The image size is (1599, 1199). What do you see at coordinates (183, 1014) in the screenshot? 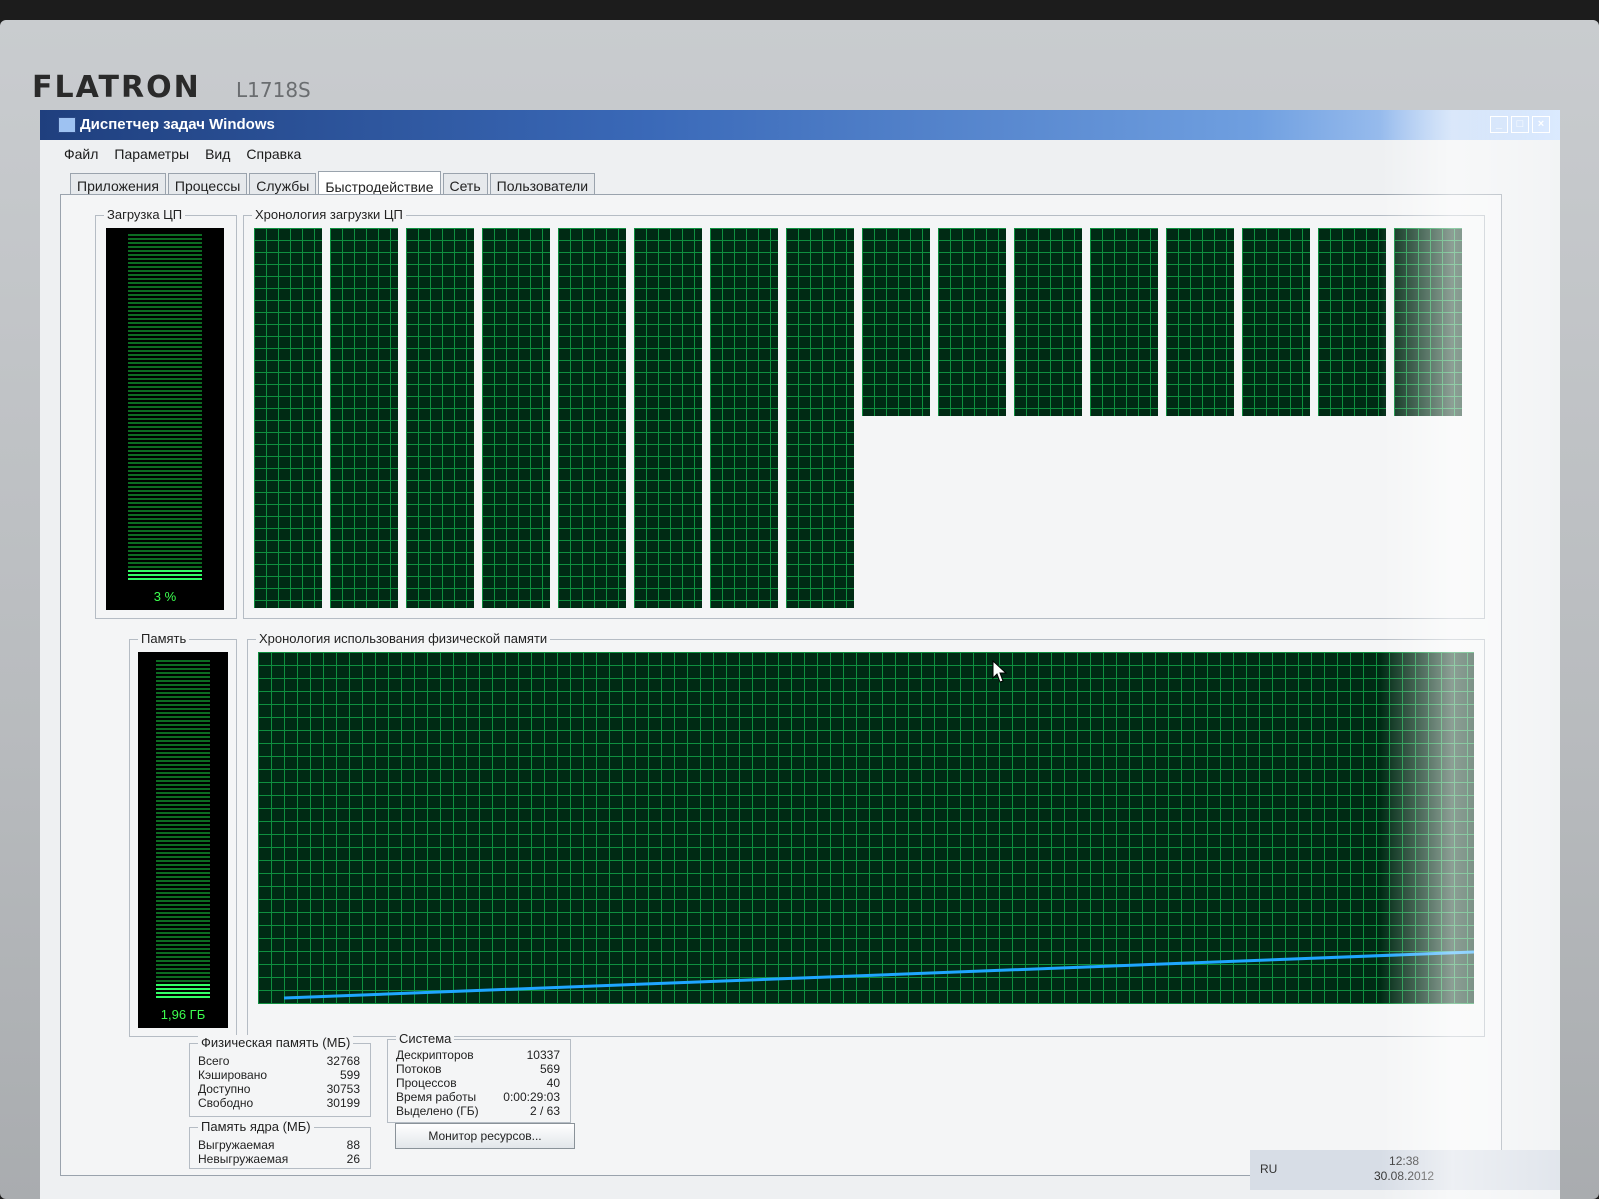
I see `memory-usage-value: 1,96 ГБ` at bounding box center [183, 1014].